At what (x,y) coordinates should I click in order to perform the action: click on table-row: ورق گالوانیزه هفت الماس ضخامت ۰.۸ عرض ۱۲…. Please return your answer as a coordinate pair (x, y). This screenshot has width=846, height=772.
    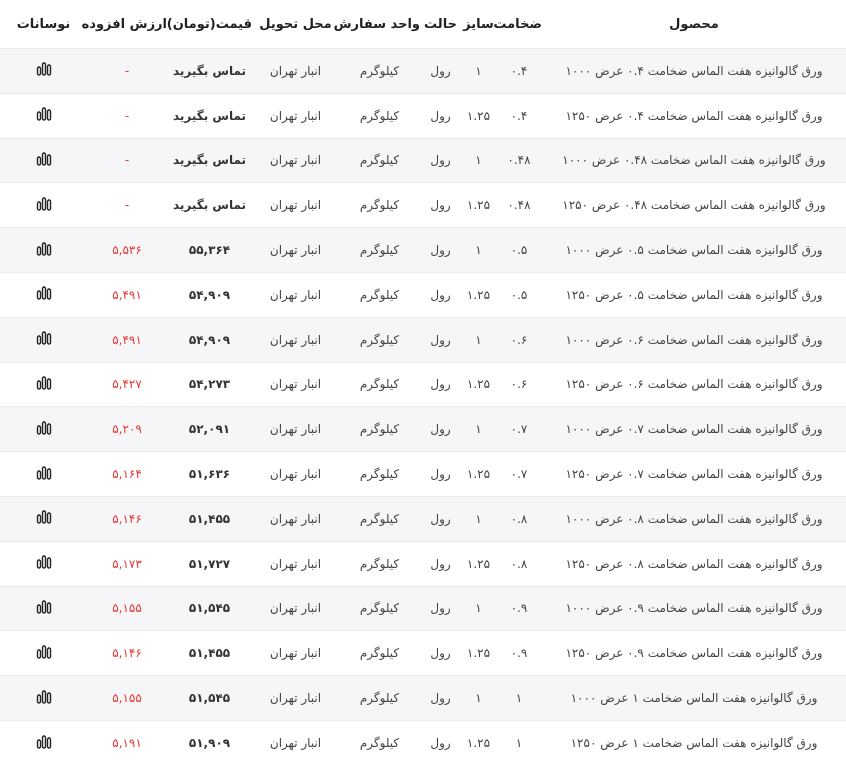
    Looking at the image, I should click on (423, 563).